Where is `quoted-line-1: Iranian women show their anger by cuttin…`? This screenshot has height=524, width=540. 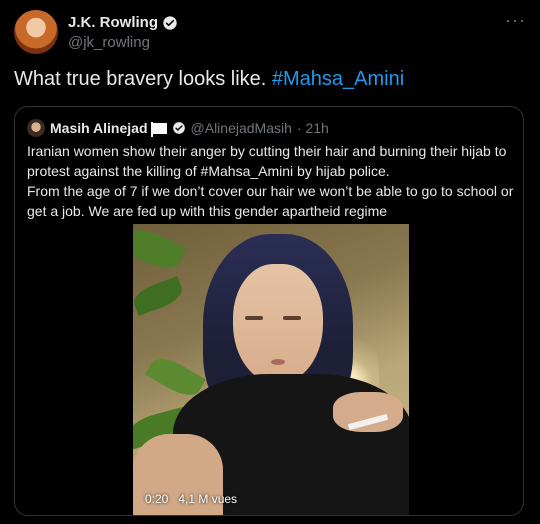 quoted-line-1: Iranian women show their anger by cuttin… is located at coordinates (267, 161).